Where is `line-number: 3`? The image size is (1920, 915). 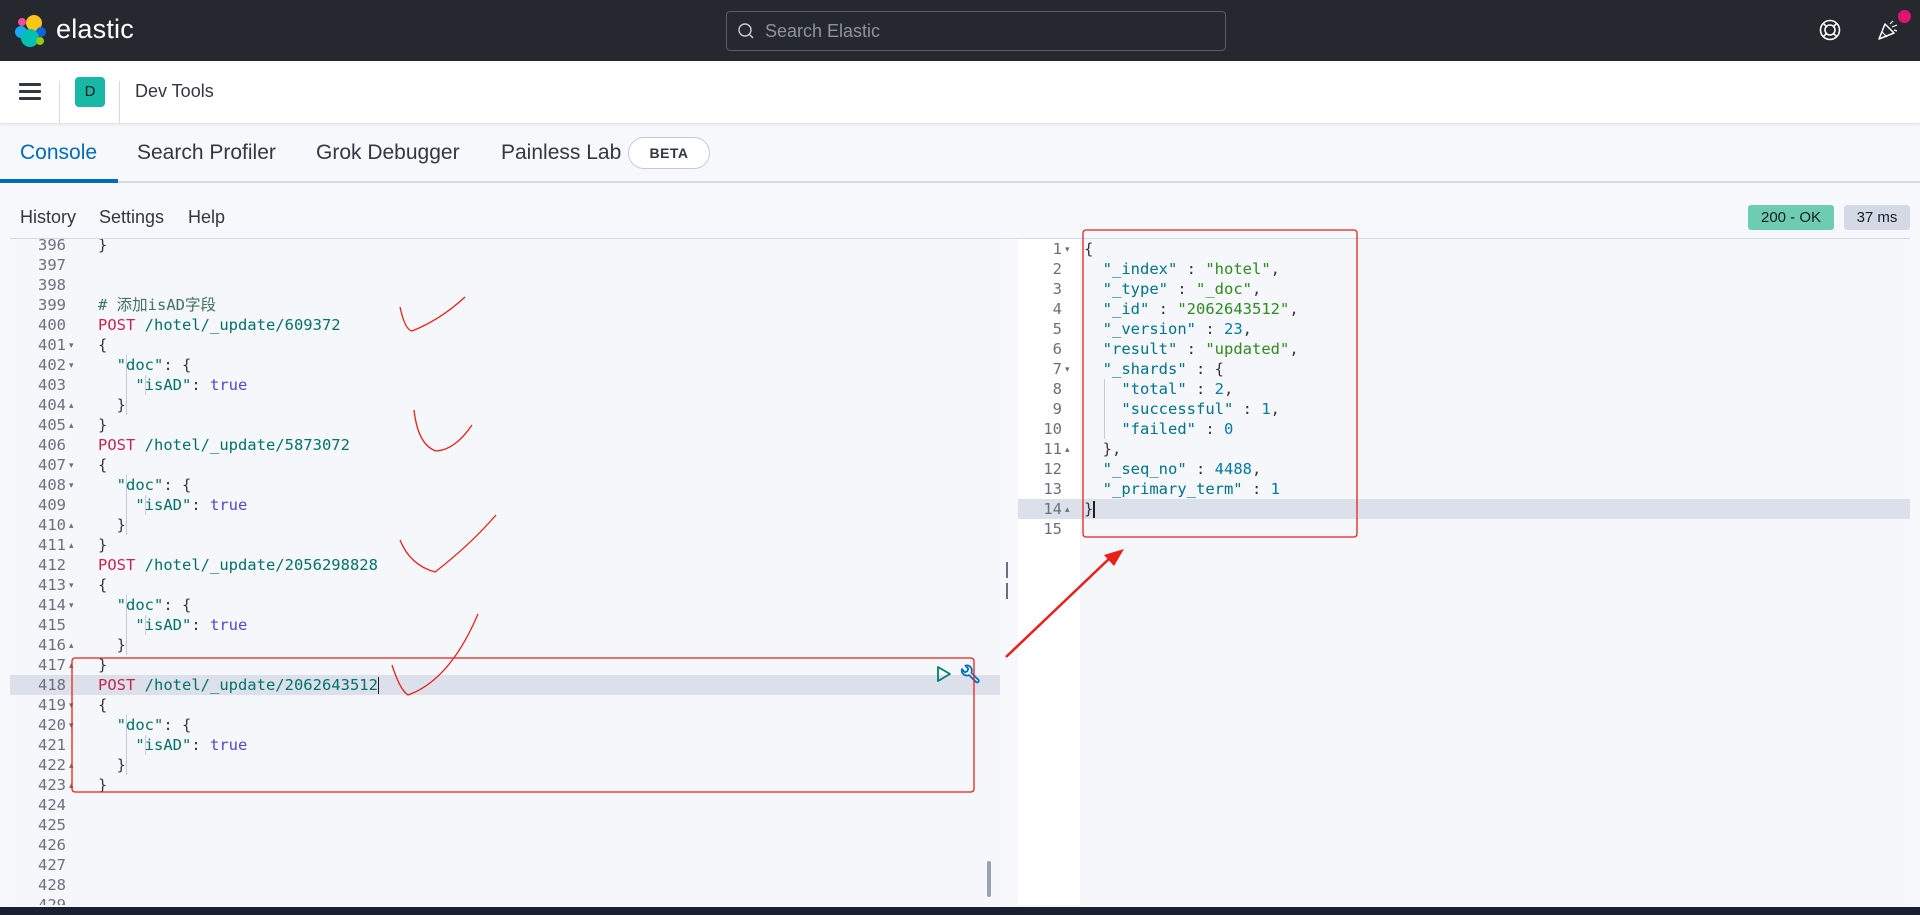 line-number: 3 is located at coordinates (1057, 289).